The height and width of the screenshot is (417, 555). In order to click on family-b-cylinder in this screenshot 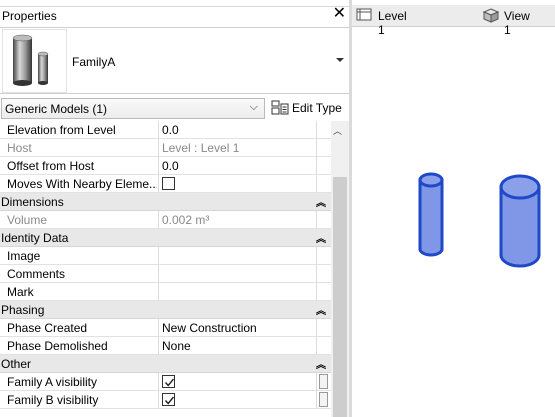, I will do `click(520, 221)`.